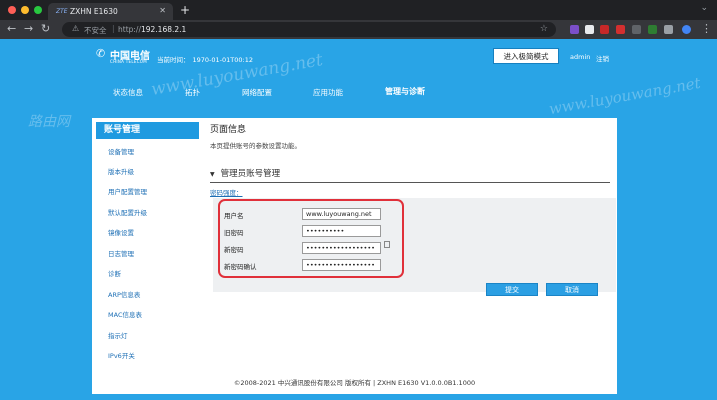 This screenshot has height=400, width=717. What do you see at coordinates (121, 151) in the screenshot?
I see `sidebar-item-device-management: 设备管理` at bounding box center [121, 151].